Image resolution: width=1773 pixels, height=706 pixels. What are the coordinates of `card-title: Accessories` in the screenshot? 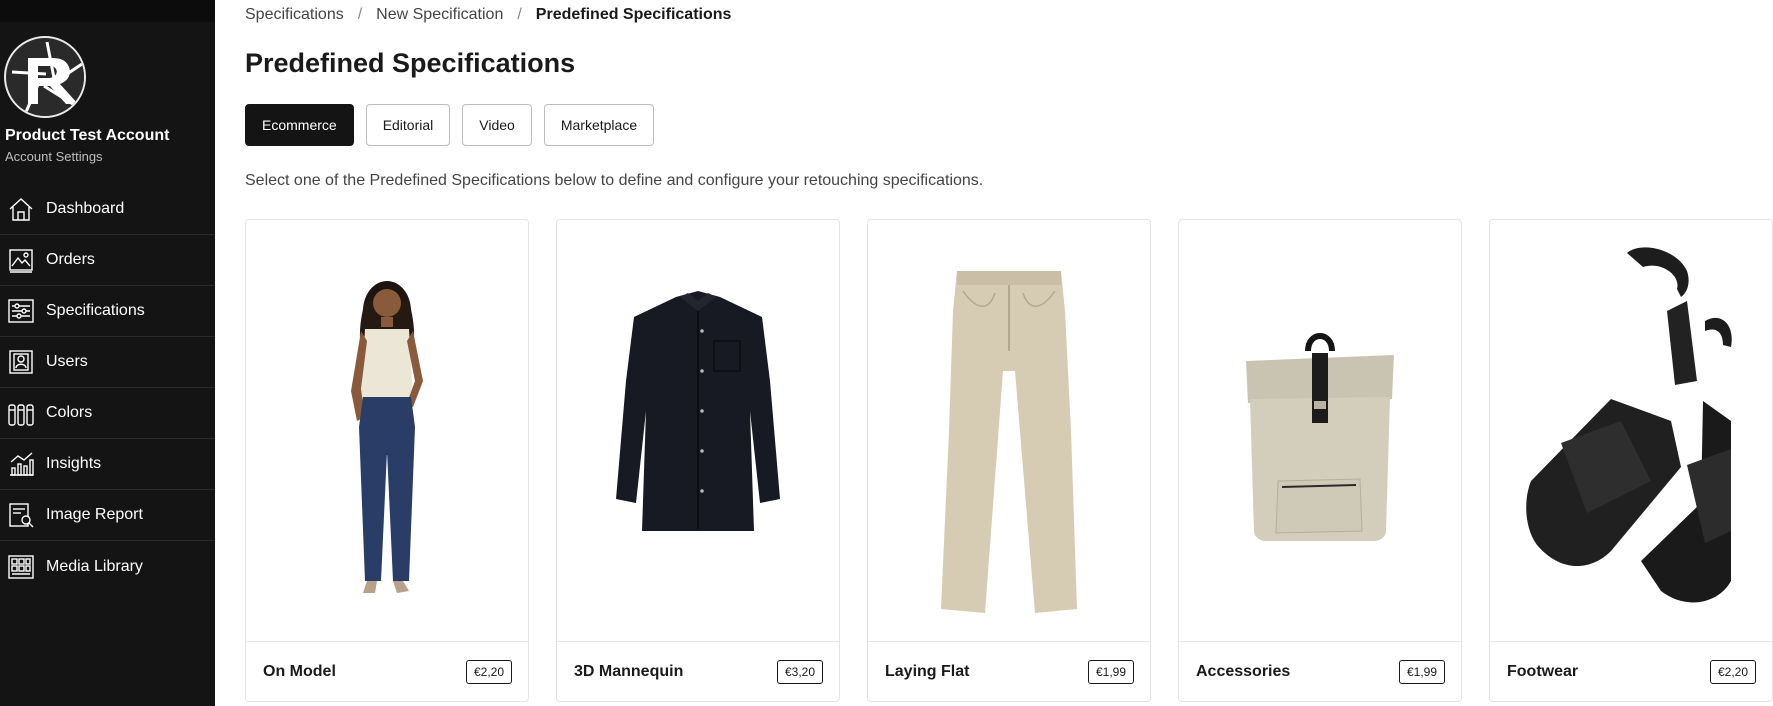 It's located at (1243, 671).